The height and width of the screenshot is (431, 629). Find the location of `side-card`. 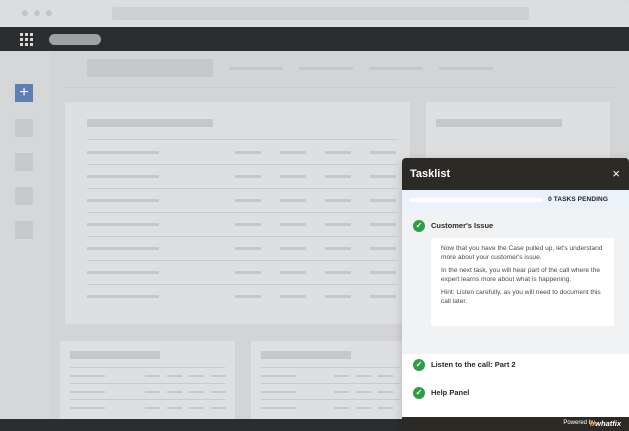

side-card is located at coordinates (518, 132).